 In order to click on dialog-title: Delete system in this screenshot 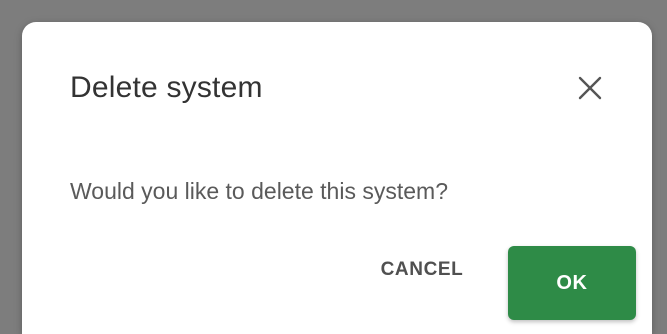, I will do `click(166, 87)`.